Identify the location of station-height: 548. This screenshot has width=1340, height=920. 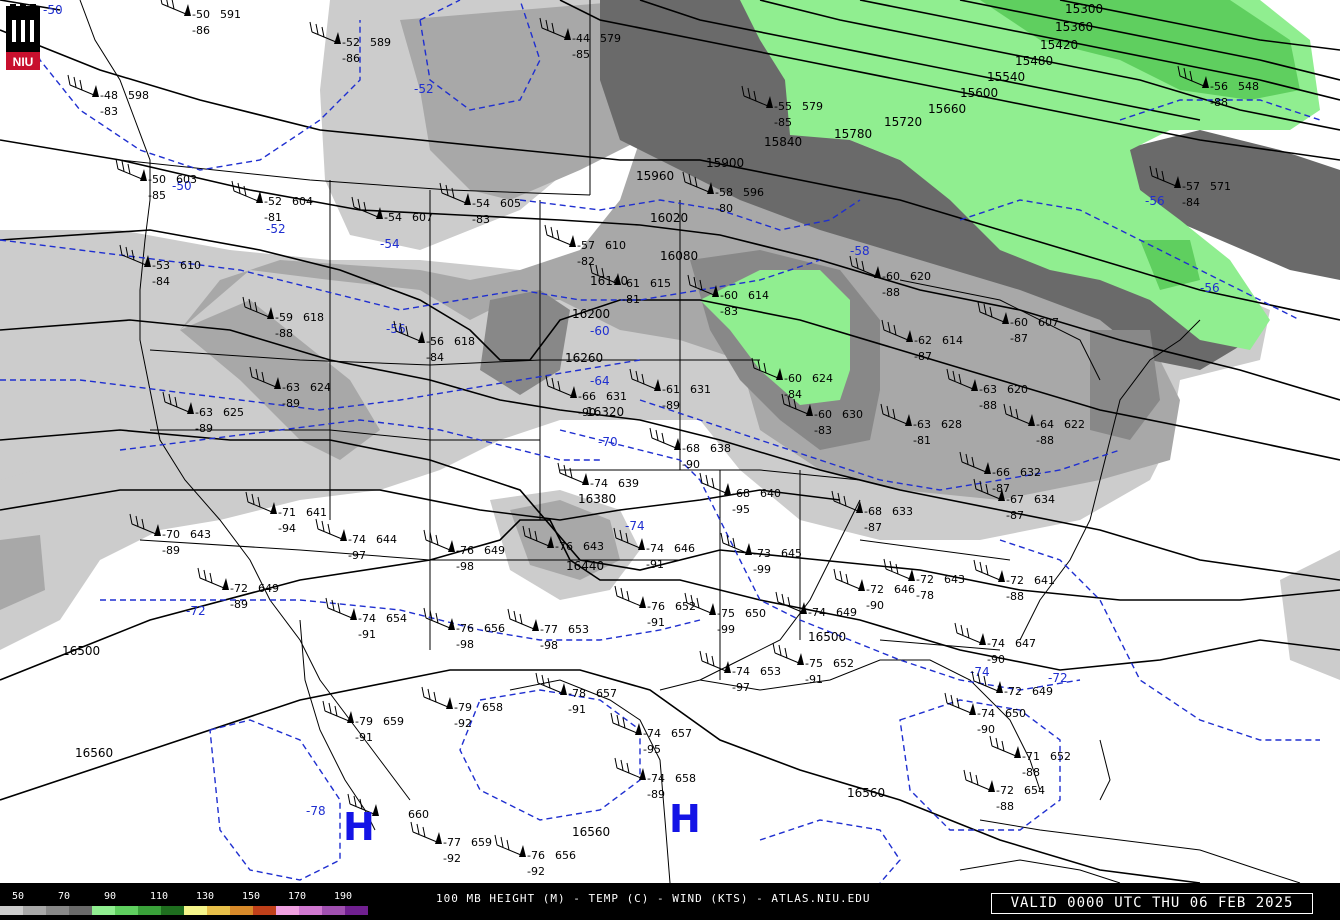
(1248, 86).